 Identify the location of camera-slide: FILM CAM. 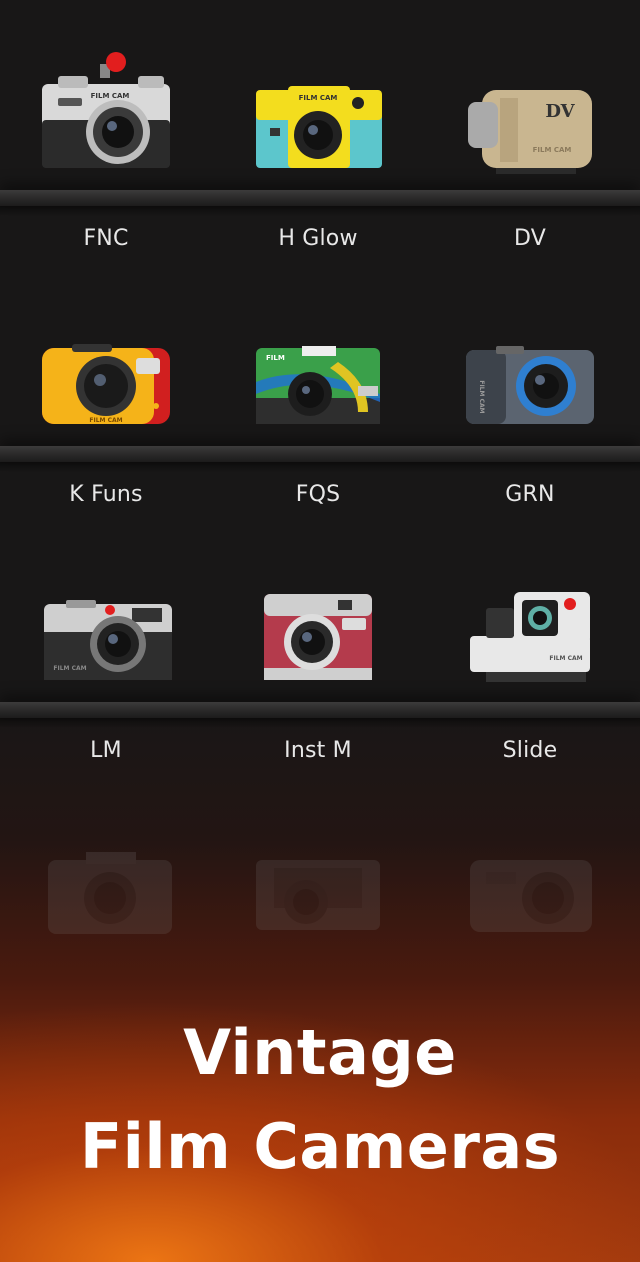
(530, 633).